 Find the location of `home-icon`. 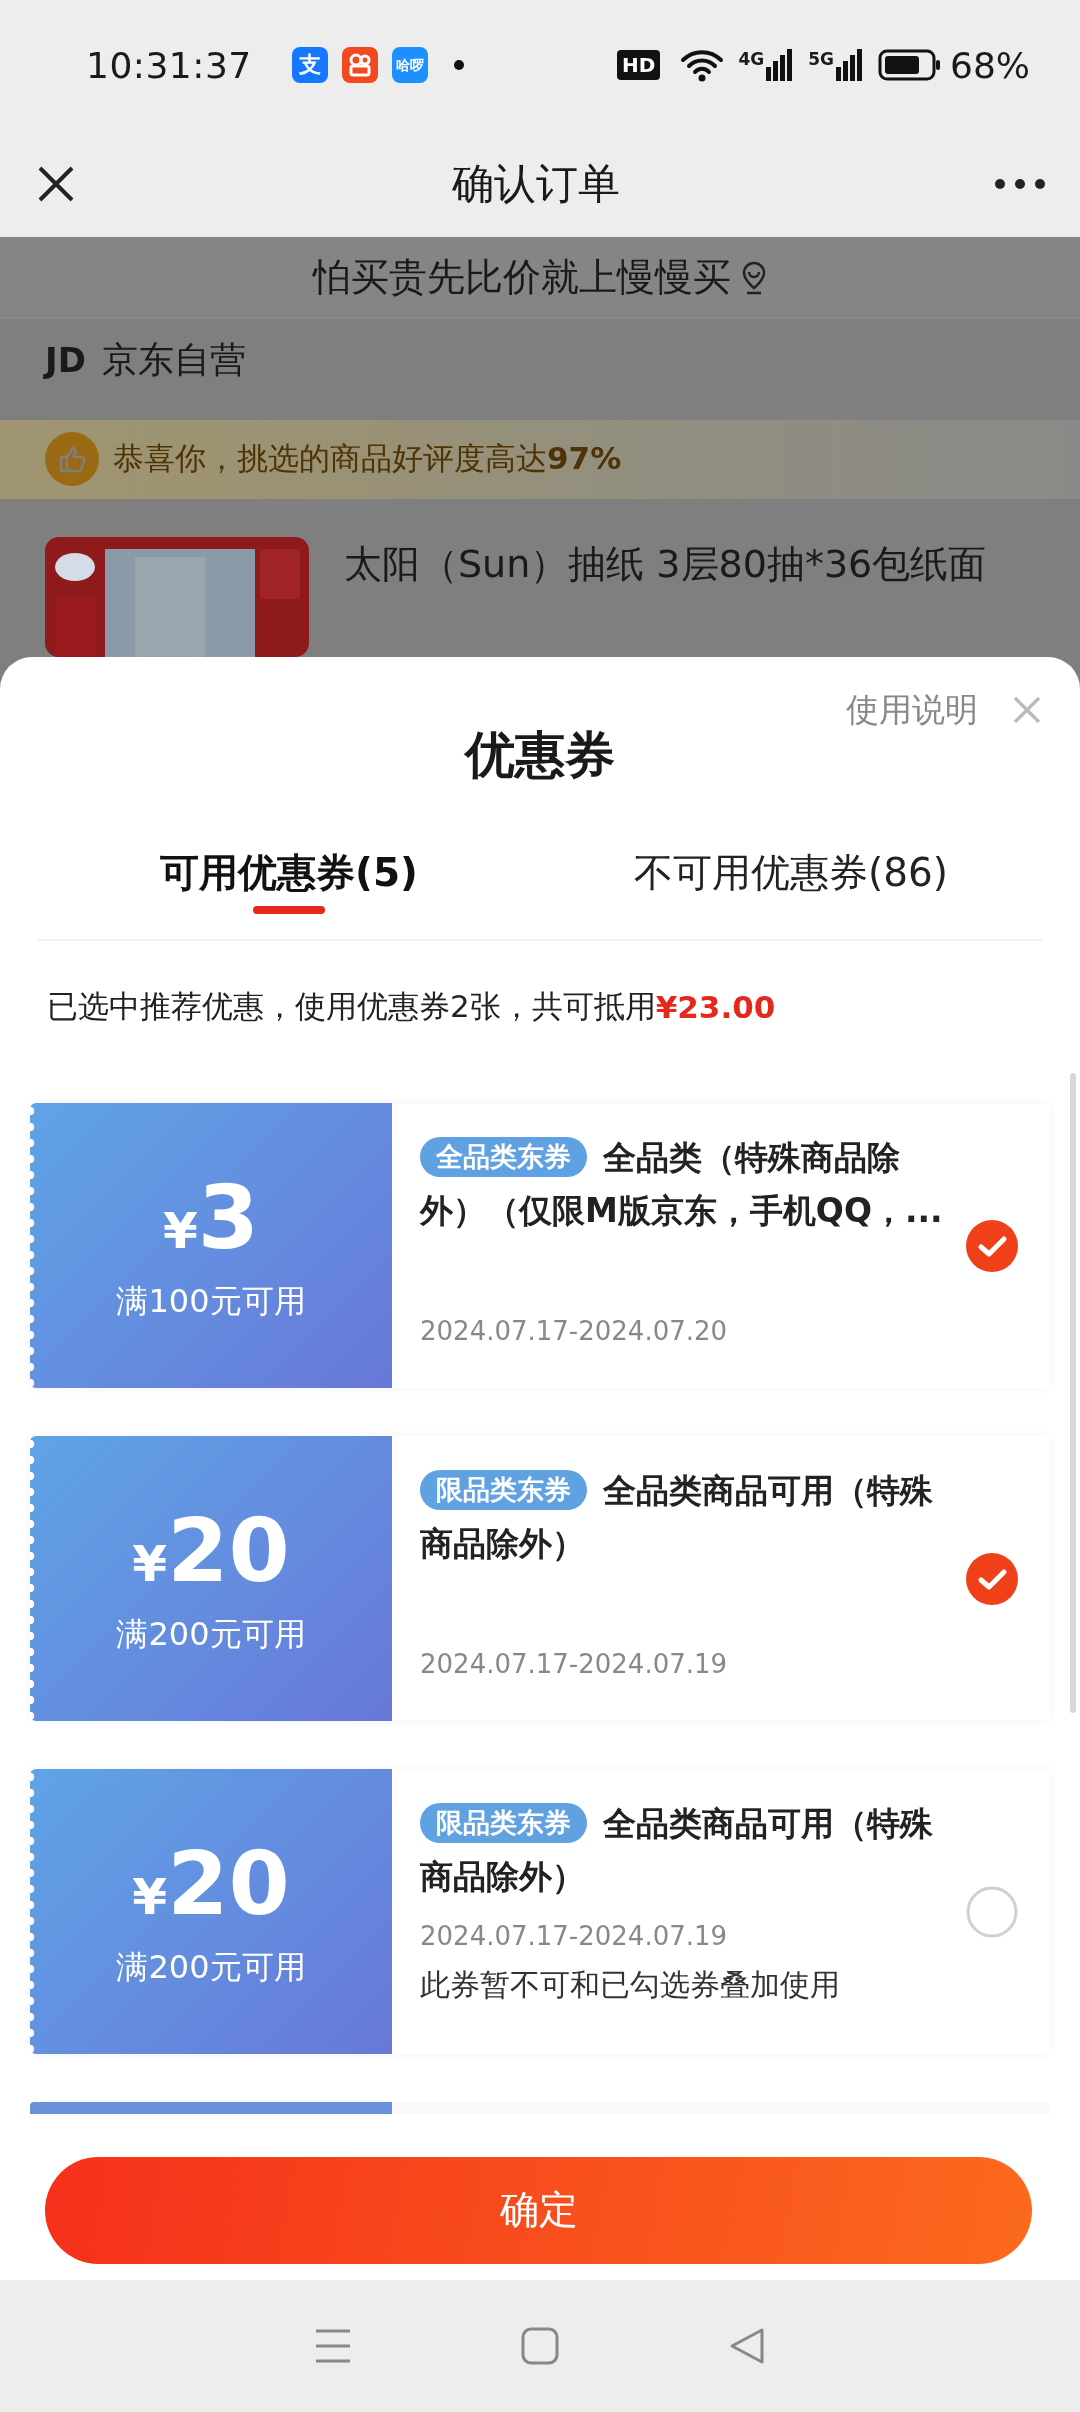

home-icon is located at coordinates (540, 2346).